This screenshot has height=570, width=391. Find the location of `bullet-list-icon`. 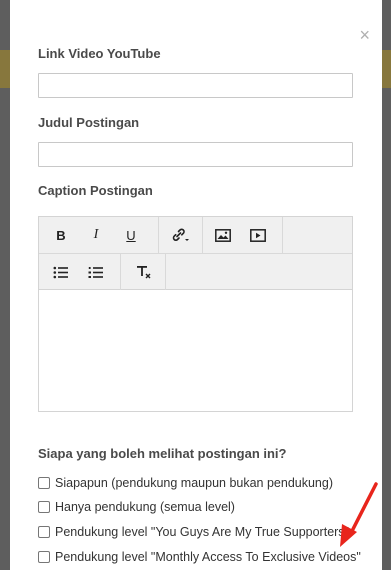

bullet-list-icon is located at coordinates (60, 272).